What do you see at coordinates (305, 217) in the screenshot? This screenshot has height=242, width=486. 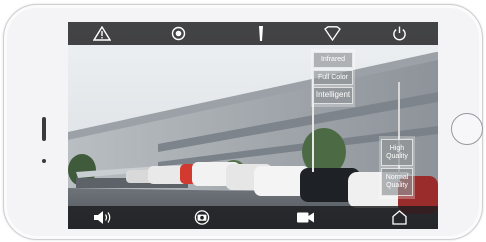 I see `video-record-icon` at bounding box center [305, 217].